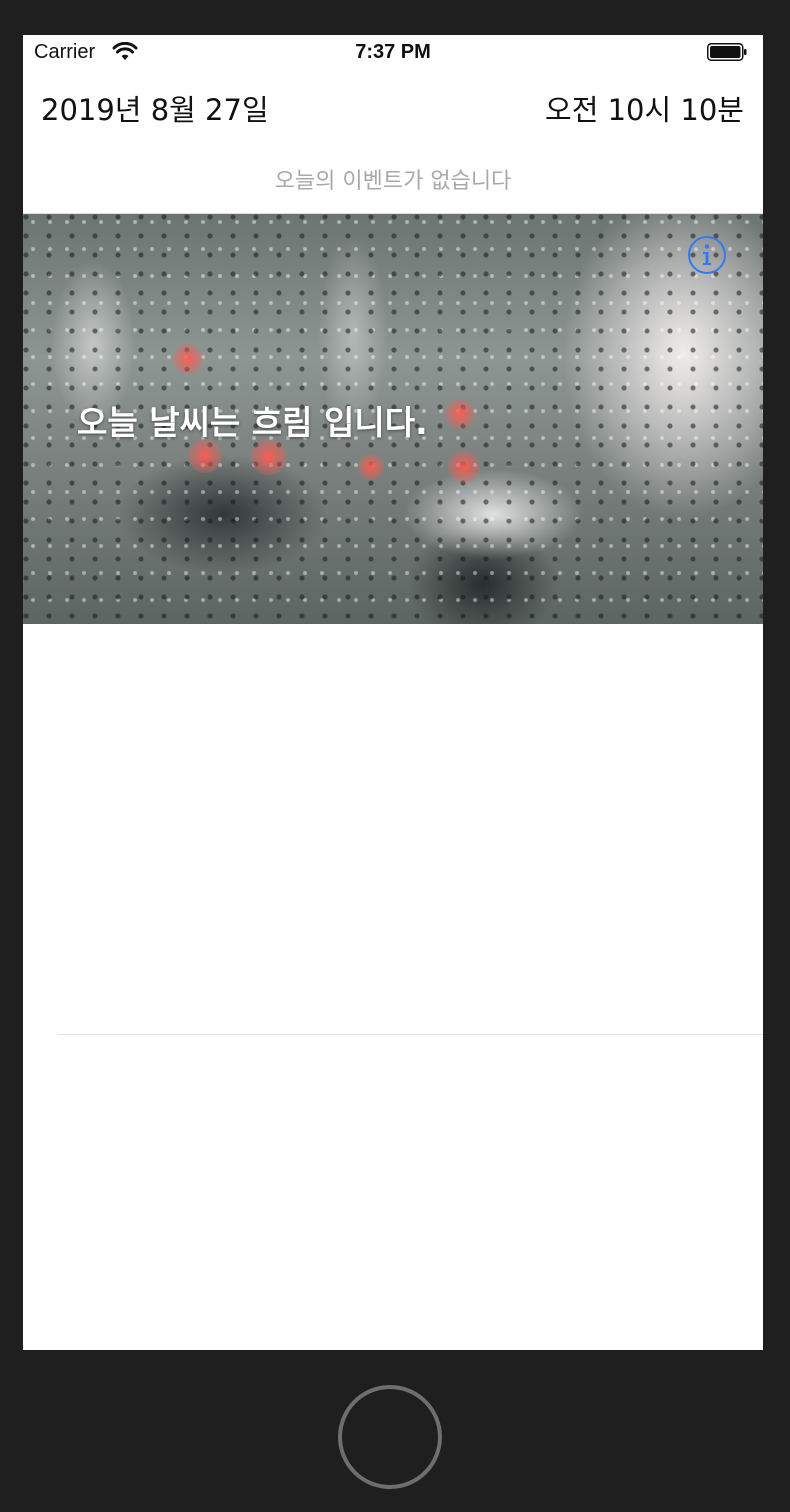 The height and width of the screenshot is (1512, 790). What do you see at coordinates (707, 255) in the screenshot?
I see `info-icon` at bounding box center [707, 255].